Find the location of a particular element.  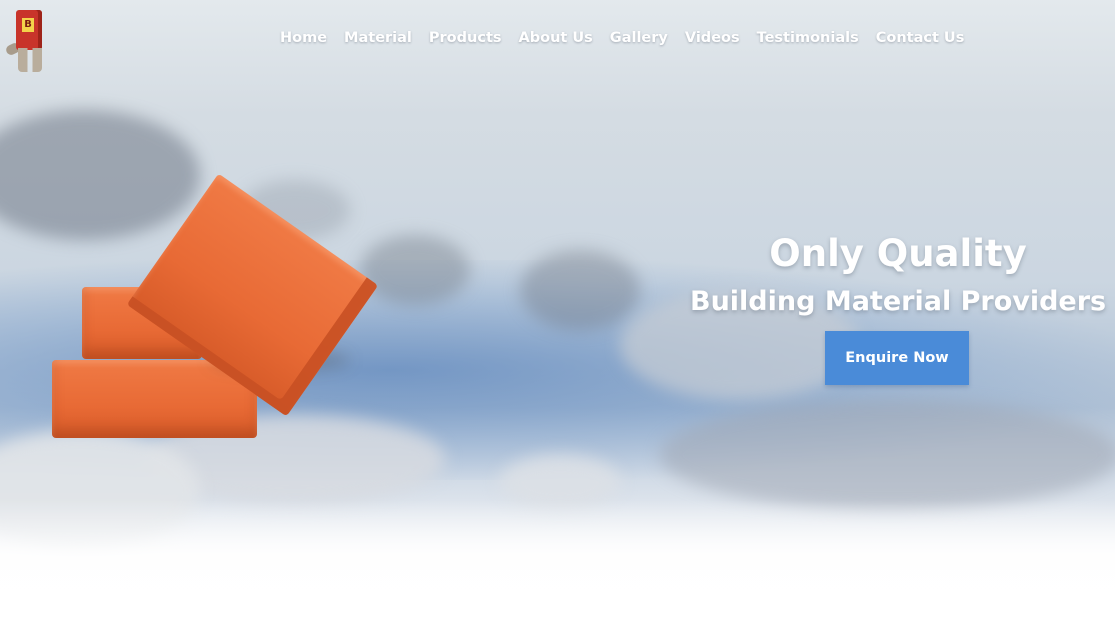

nav-item-videos: Videos is located at coordinates (712, 38).